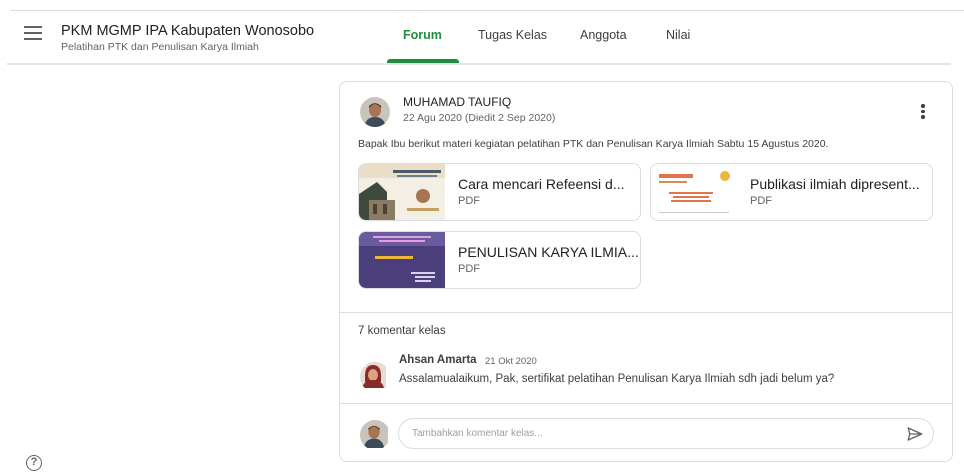  Describe the element at coordinates (457, 102) in the screenshot. I see `post-author: MUHAMAD TAUFIQ` at that location.